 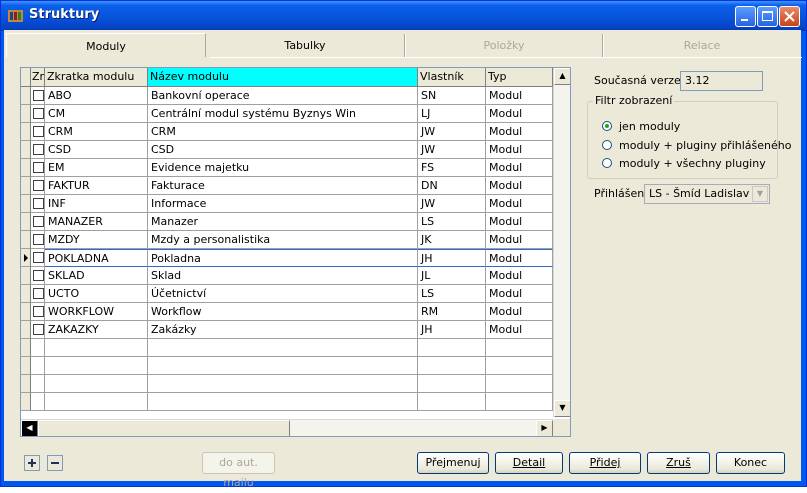 I want to click on title-bar: Struktury, so click(x=403, y=16).